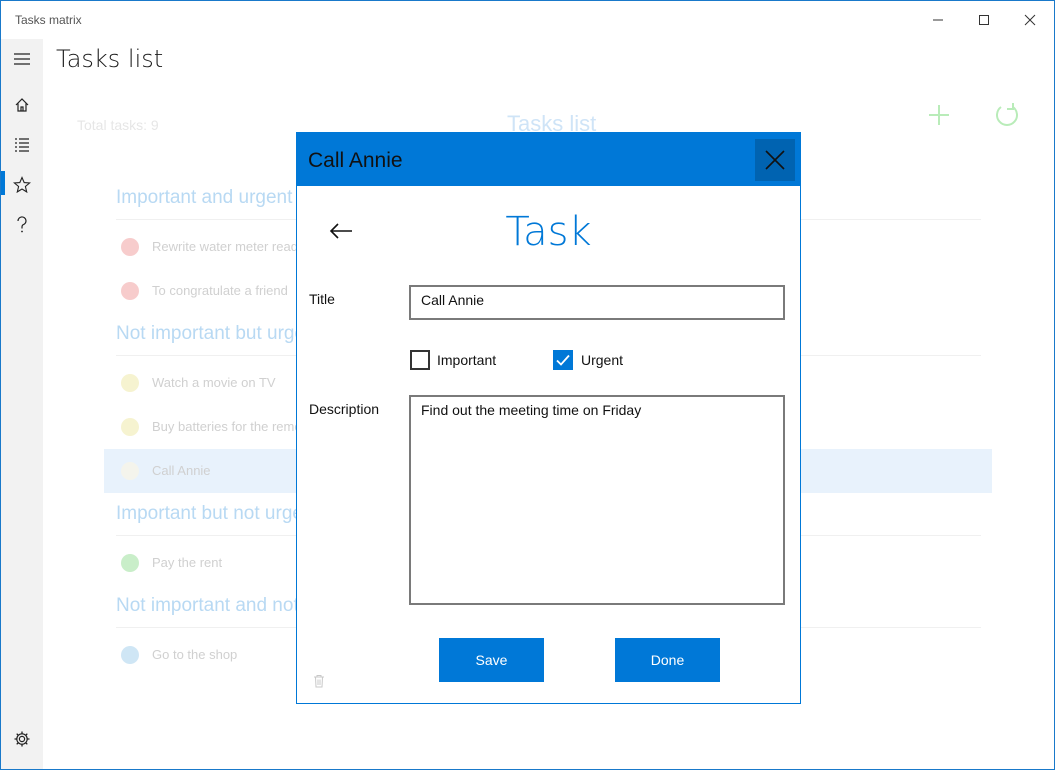  I want to click on nav-item-home, so click(22, 105).